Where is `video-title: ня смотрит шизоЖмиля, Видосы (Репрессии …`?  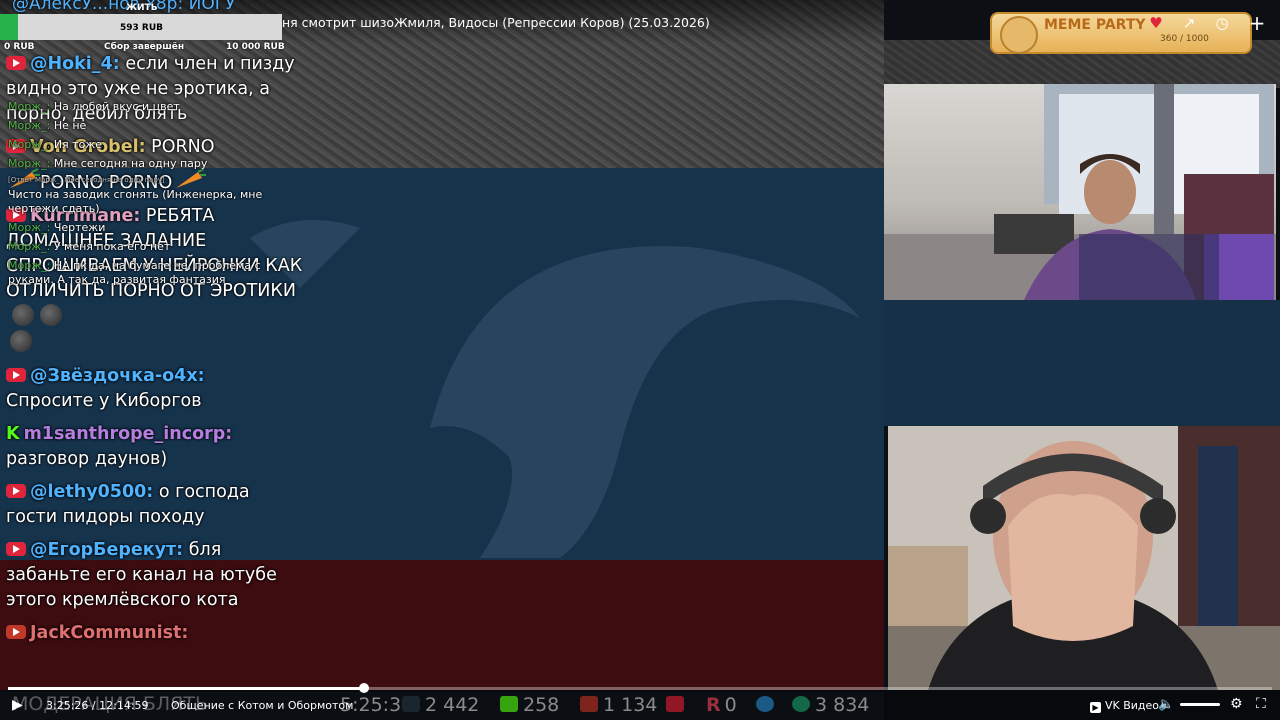
video-title: ня смотрит шизоЖмиля, Видосы (Репрессии … is located at coordinates (496, 22).